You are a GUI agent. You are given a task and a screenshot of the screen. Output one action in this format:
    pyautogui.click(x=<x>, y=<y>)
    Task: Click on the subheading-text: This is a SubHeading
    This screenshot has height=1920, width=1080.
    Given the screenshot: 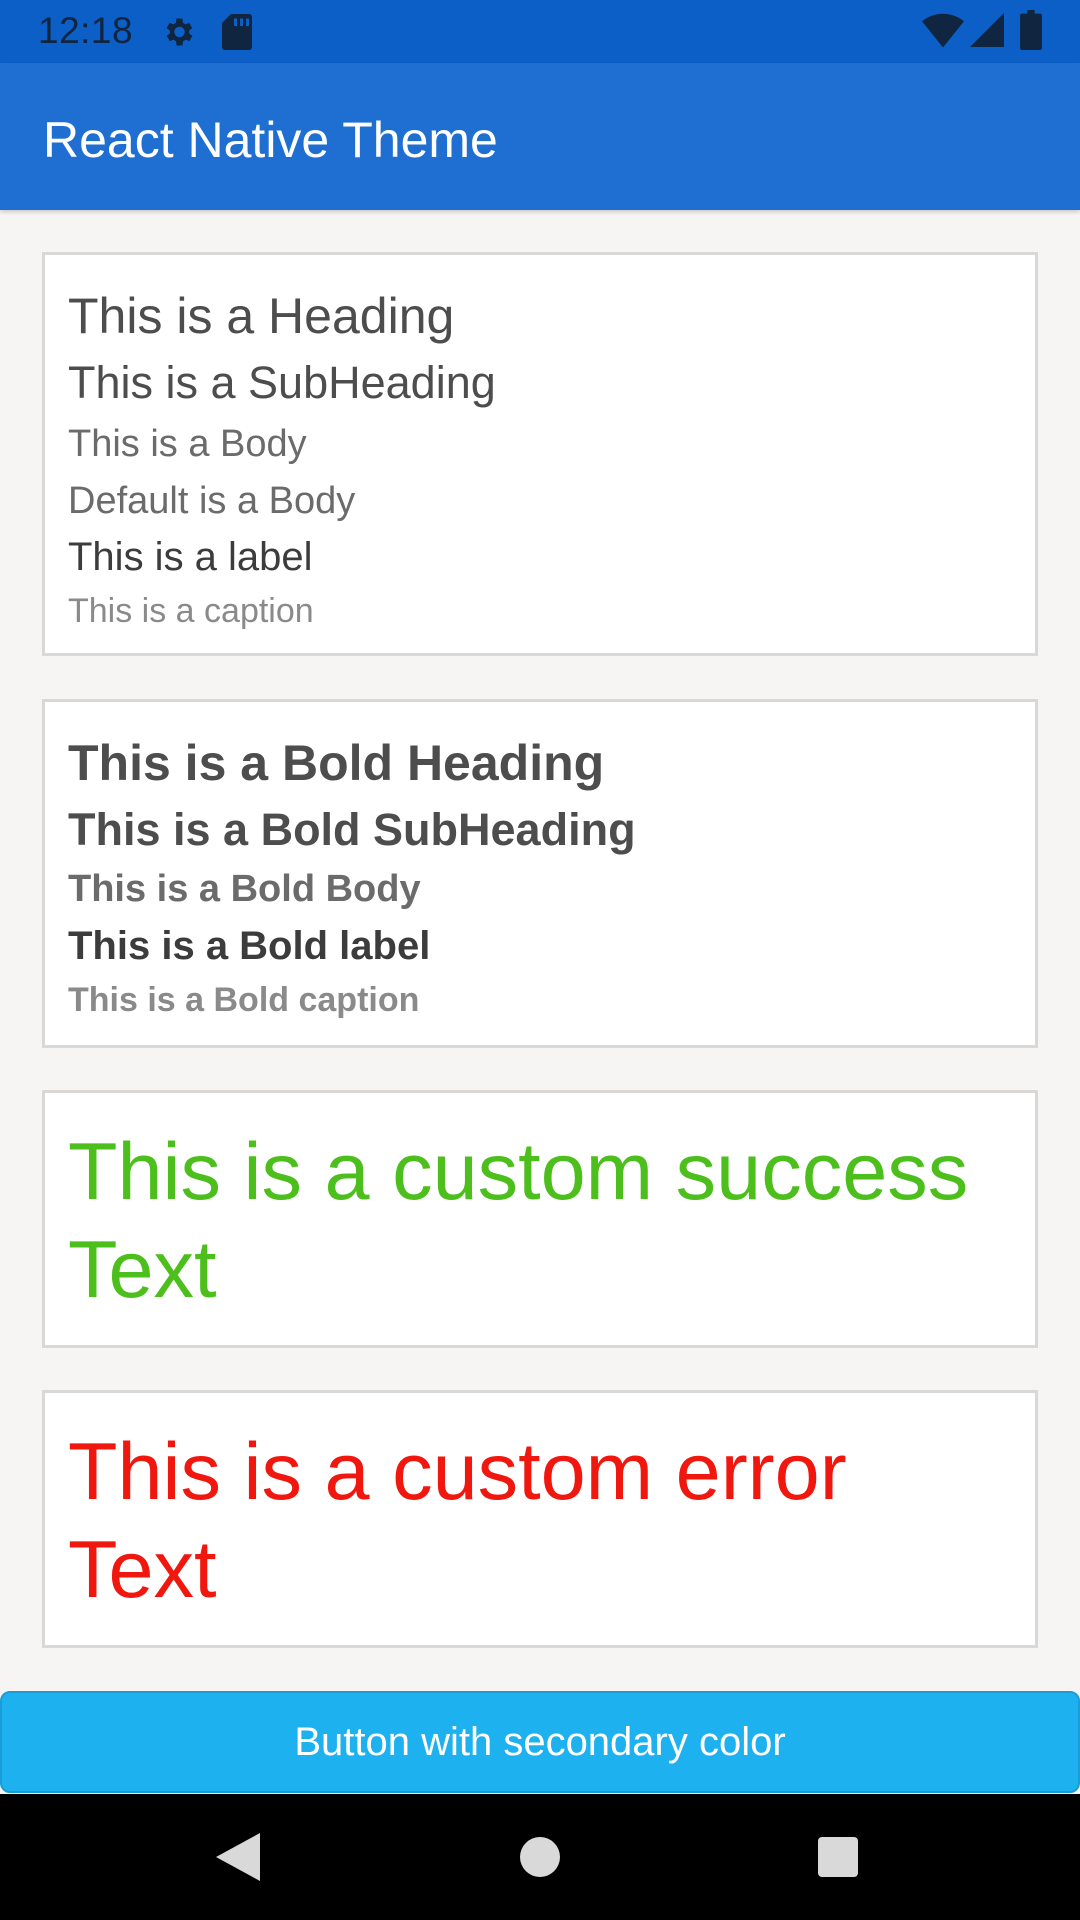 What is the action you would take?
    pyautogui.click(x=282, y=382)
    